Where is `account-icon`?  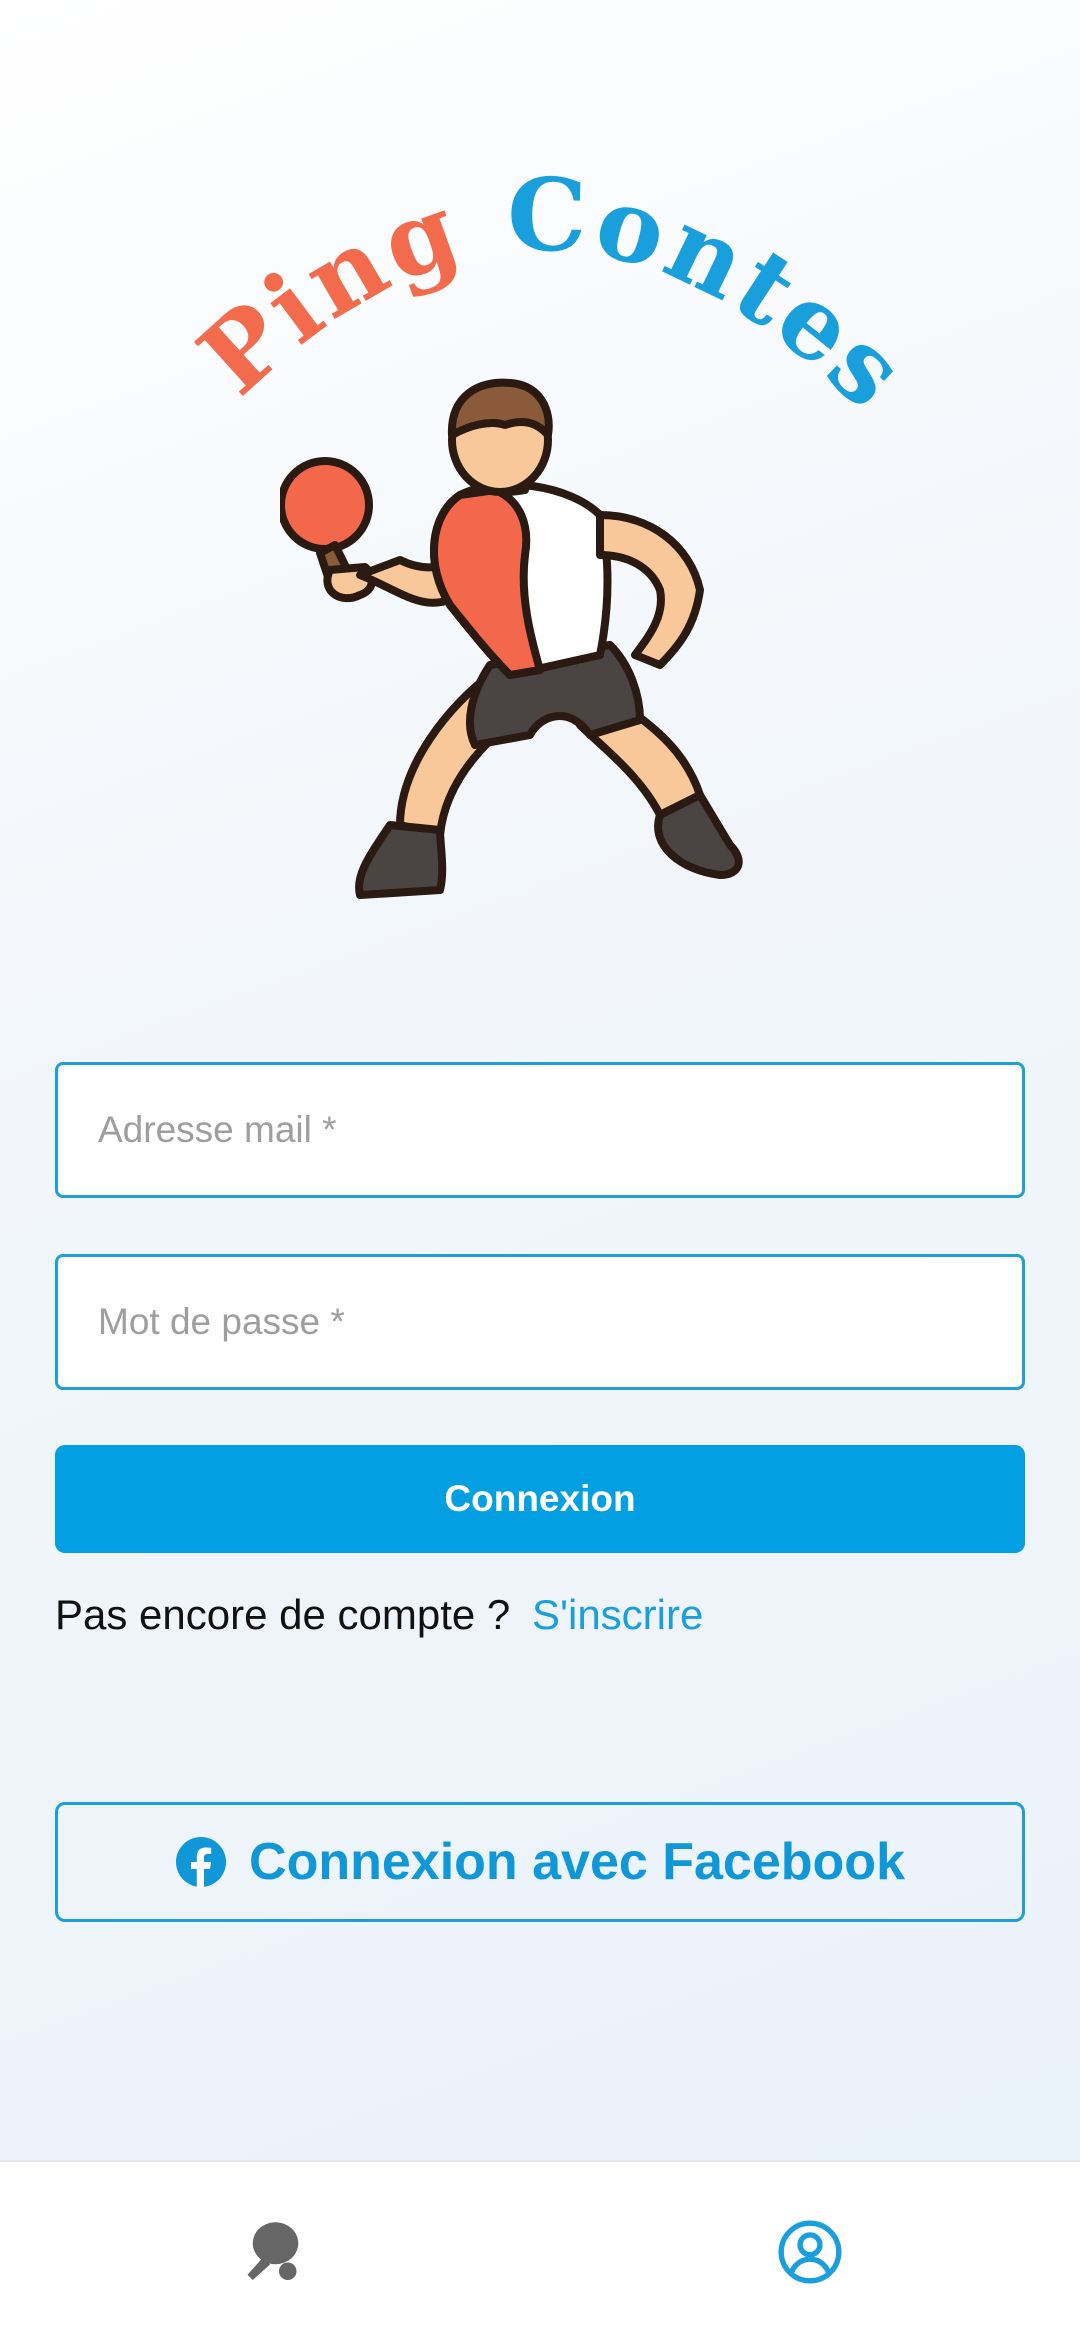 account-icon is located at coordinates (810, 2252).